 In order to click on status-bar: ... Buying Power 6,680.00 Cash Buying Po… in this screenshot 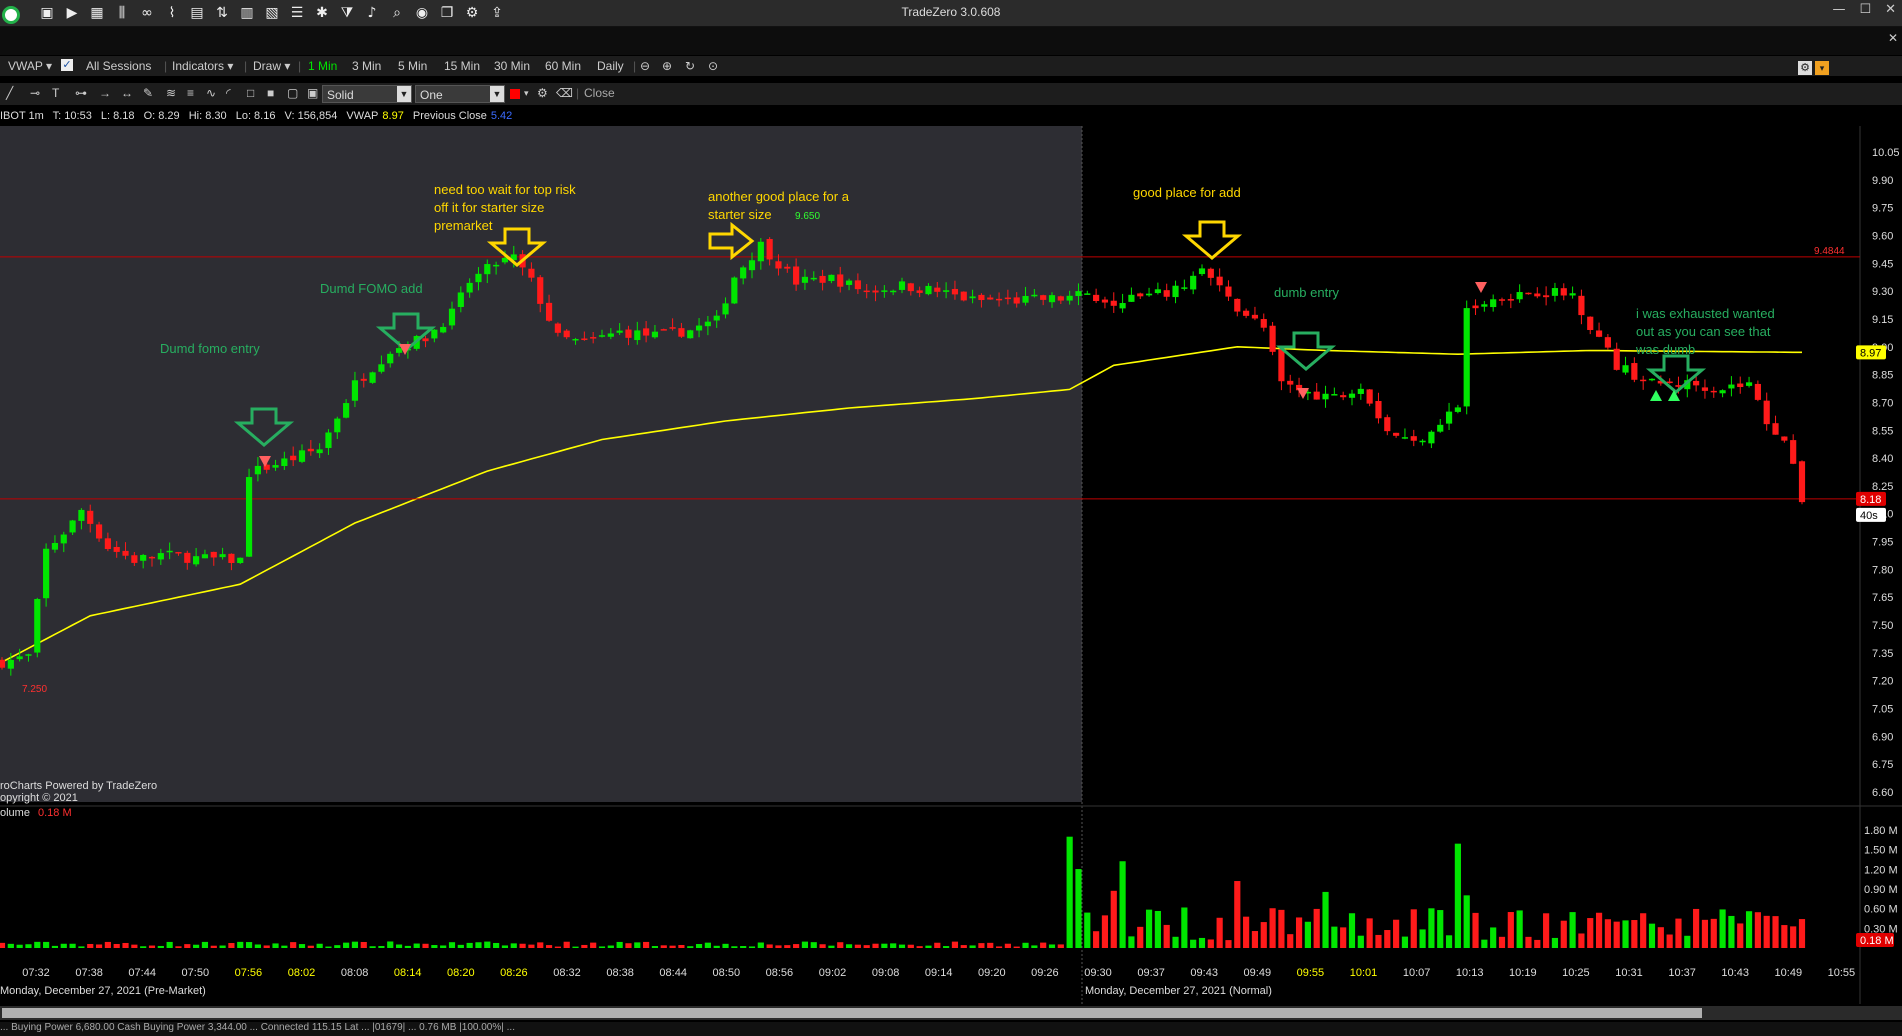, I will do `click(951, 1029)`.